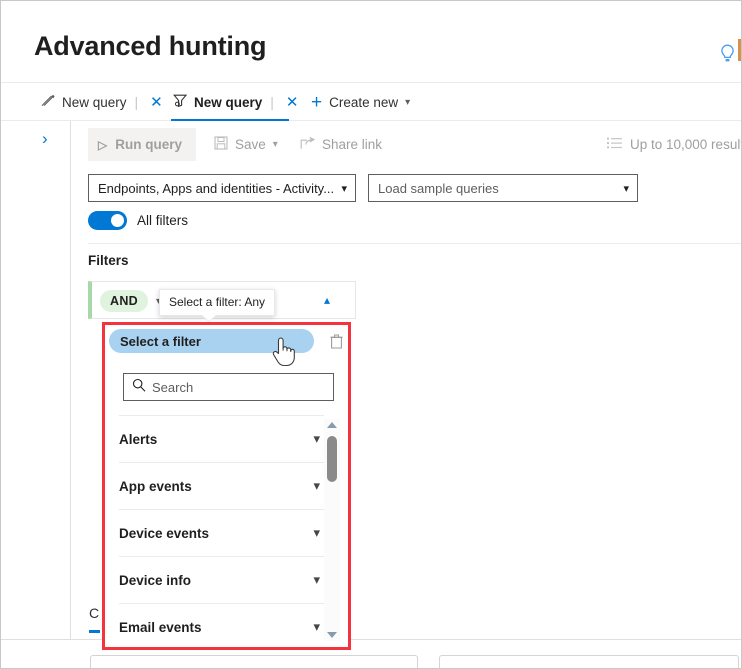 Image resolution: width=742 pixels, height=669 pixels. What do you see at coordinates (317, 102) in the screenshot?
I see `plus-icon: +` at bounding box center [317, 102].